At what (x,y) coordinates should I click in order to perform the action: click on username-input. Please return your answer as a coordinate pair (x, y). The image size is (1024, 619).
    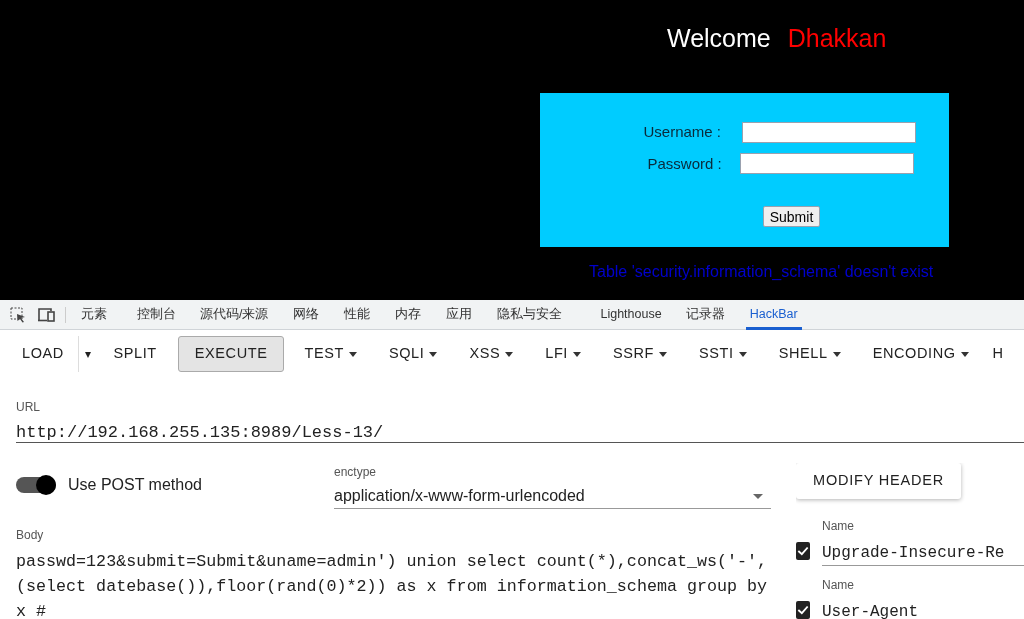
    Looking at the image, I should click on (828, 132).